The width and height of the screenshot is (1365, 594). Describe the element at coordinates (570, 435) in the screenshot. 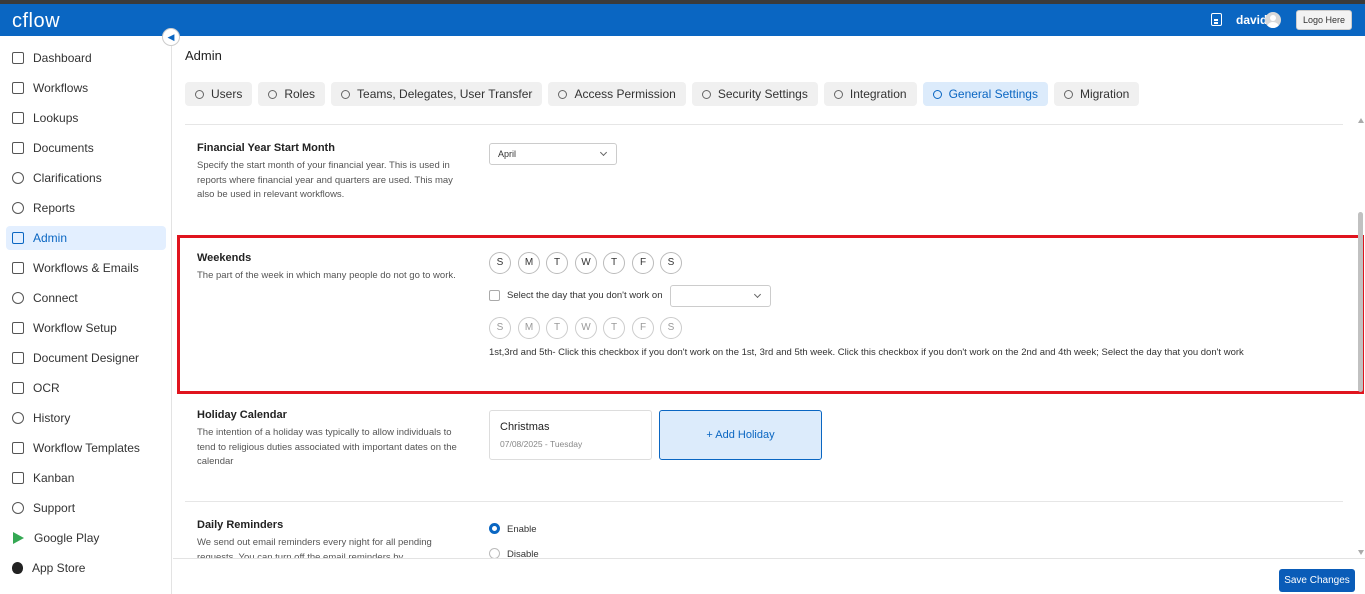

I see `holiday-card: Christmas 07/08/2025 - Tuesday` at that location.